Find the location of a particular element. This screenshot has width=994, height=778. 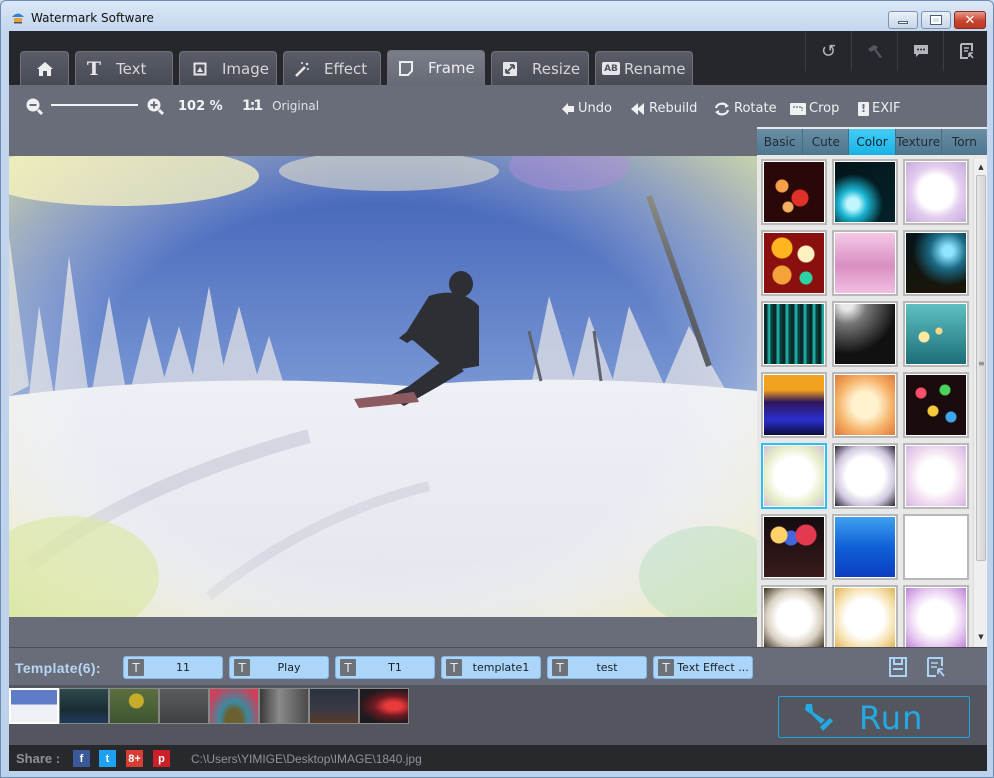

scroll-up-arrow: ▲ is located at coordinates (980, 167).